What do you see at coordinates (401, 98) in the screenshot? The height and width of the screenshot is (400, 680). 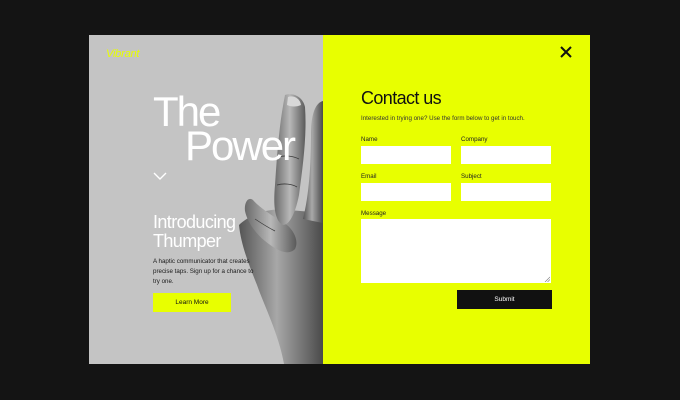 I see `contact-title: Contact us` at bounding box center [401, 98].